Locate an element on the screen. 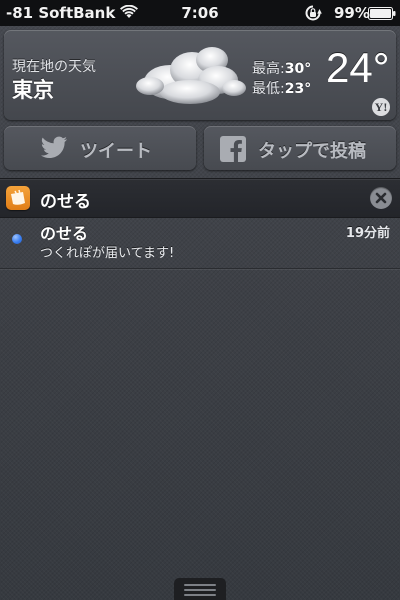 This screenshot has height=600, width=400. weather-low-label: 最低: is located at coordinates (268, 89).